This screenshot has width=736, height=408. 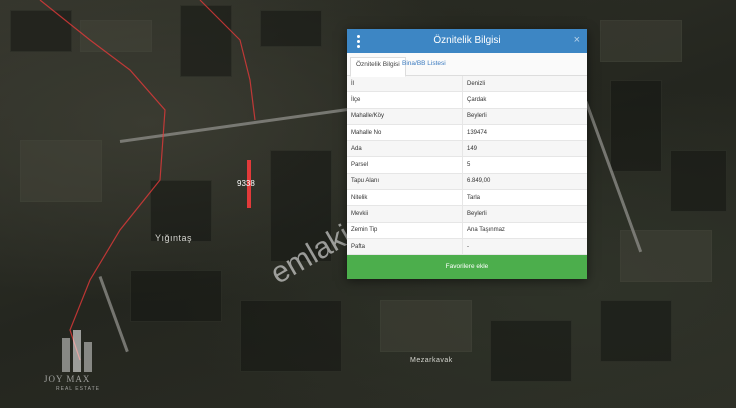 I want to click on table-row: Mahalle No 139474, so click(x=467, y=133).